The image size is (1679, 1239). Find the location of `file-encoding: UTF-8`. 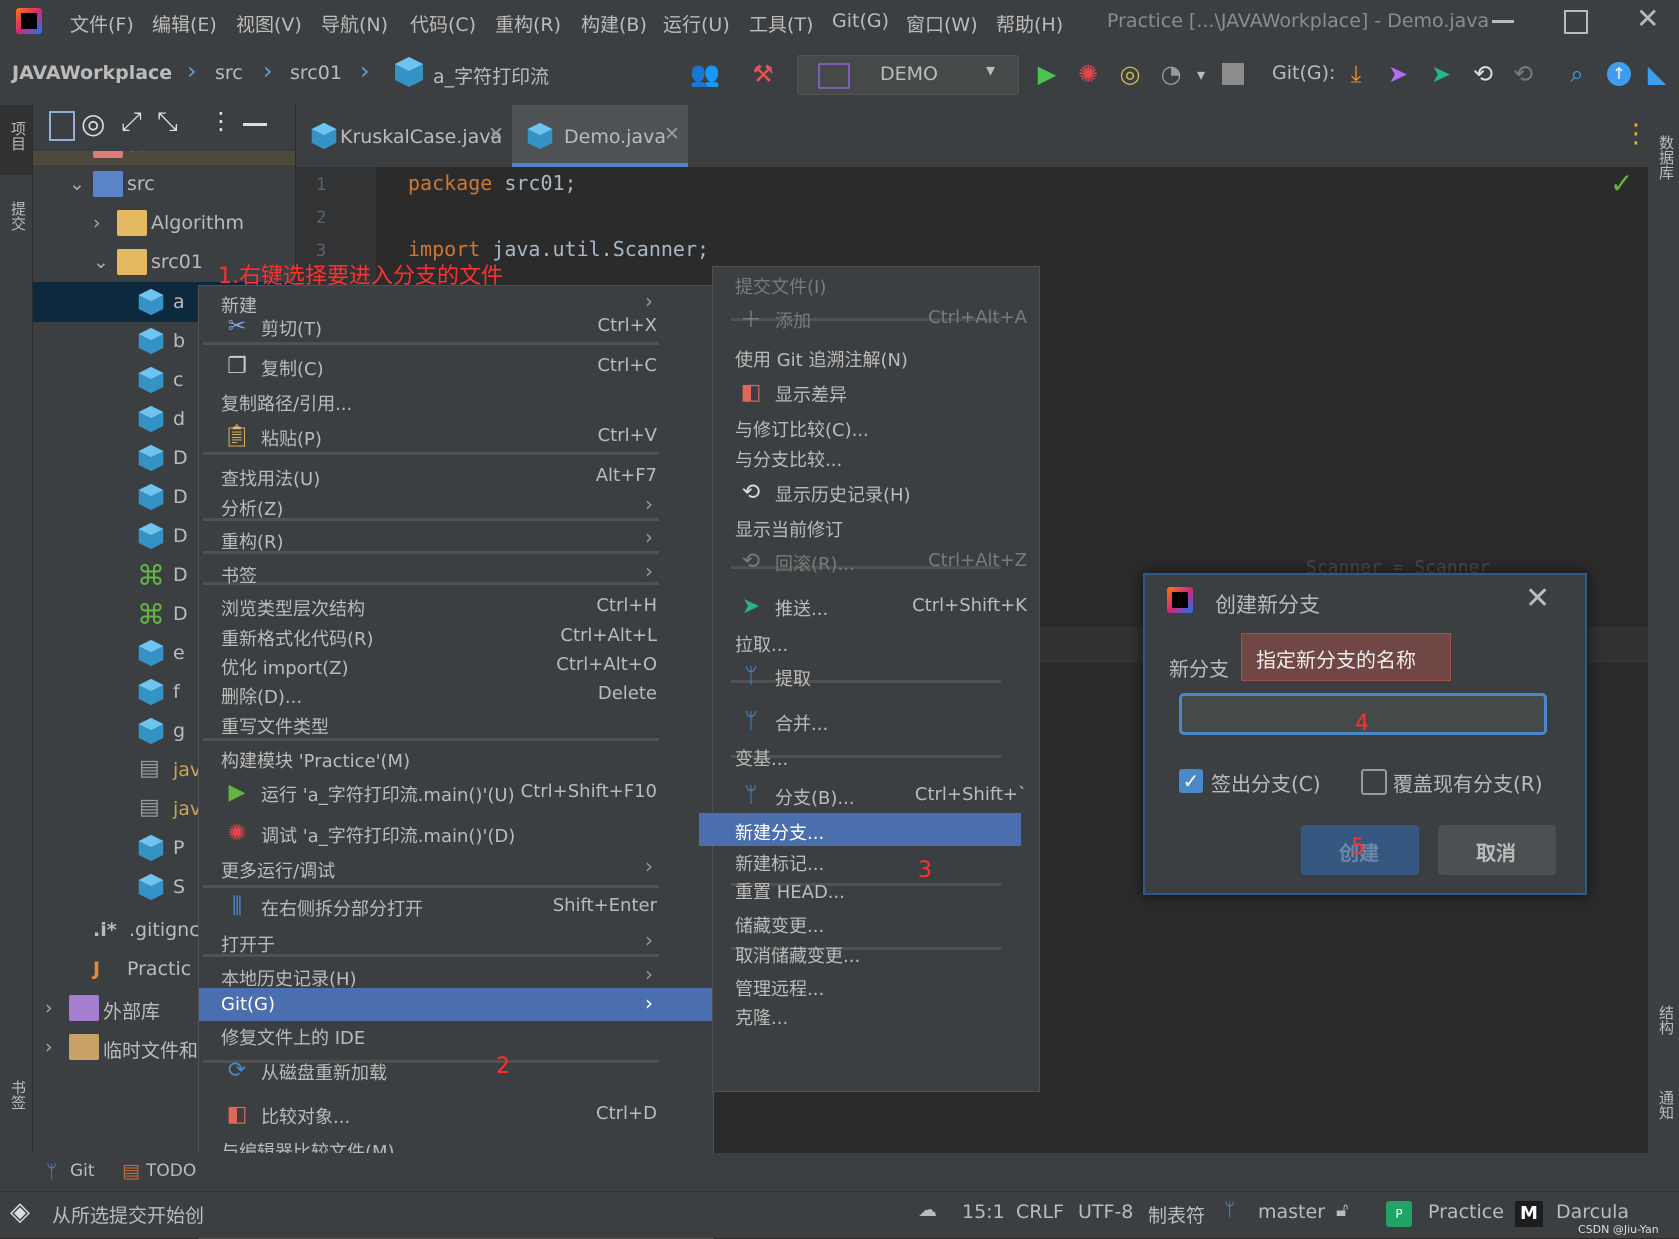

file-encoding: UTF-8 is located at coordinates (1105, 1212).